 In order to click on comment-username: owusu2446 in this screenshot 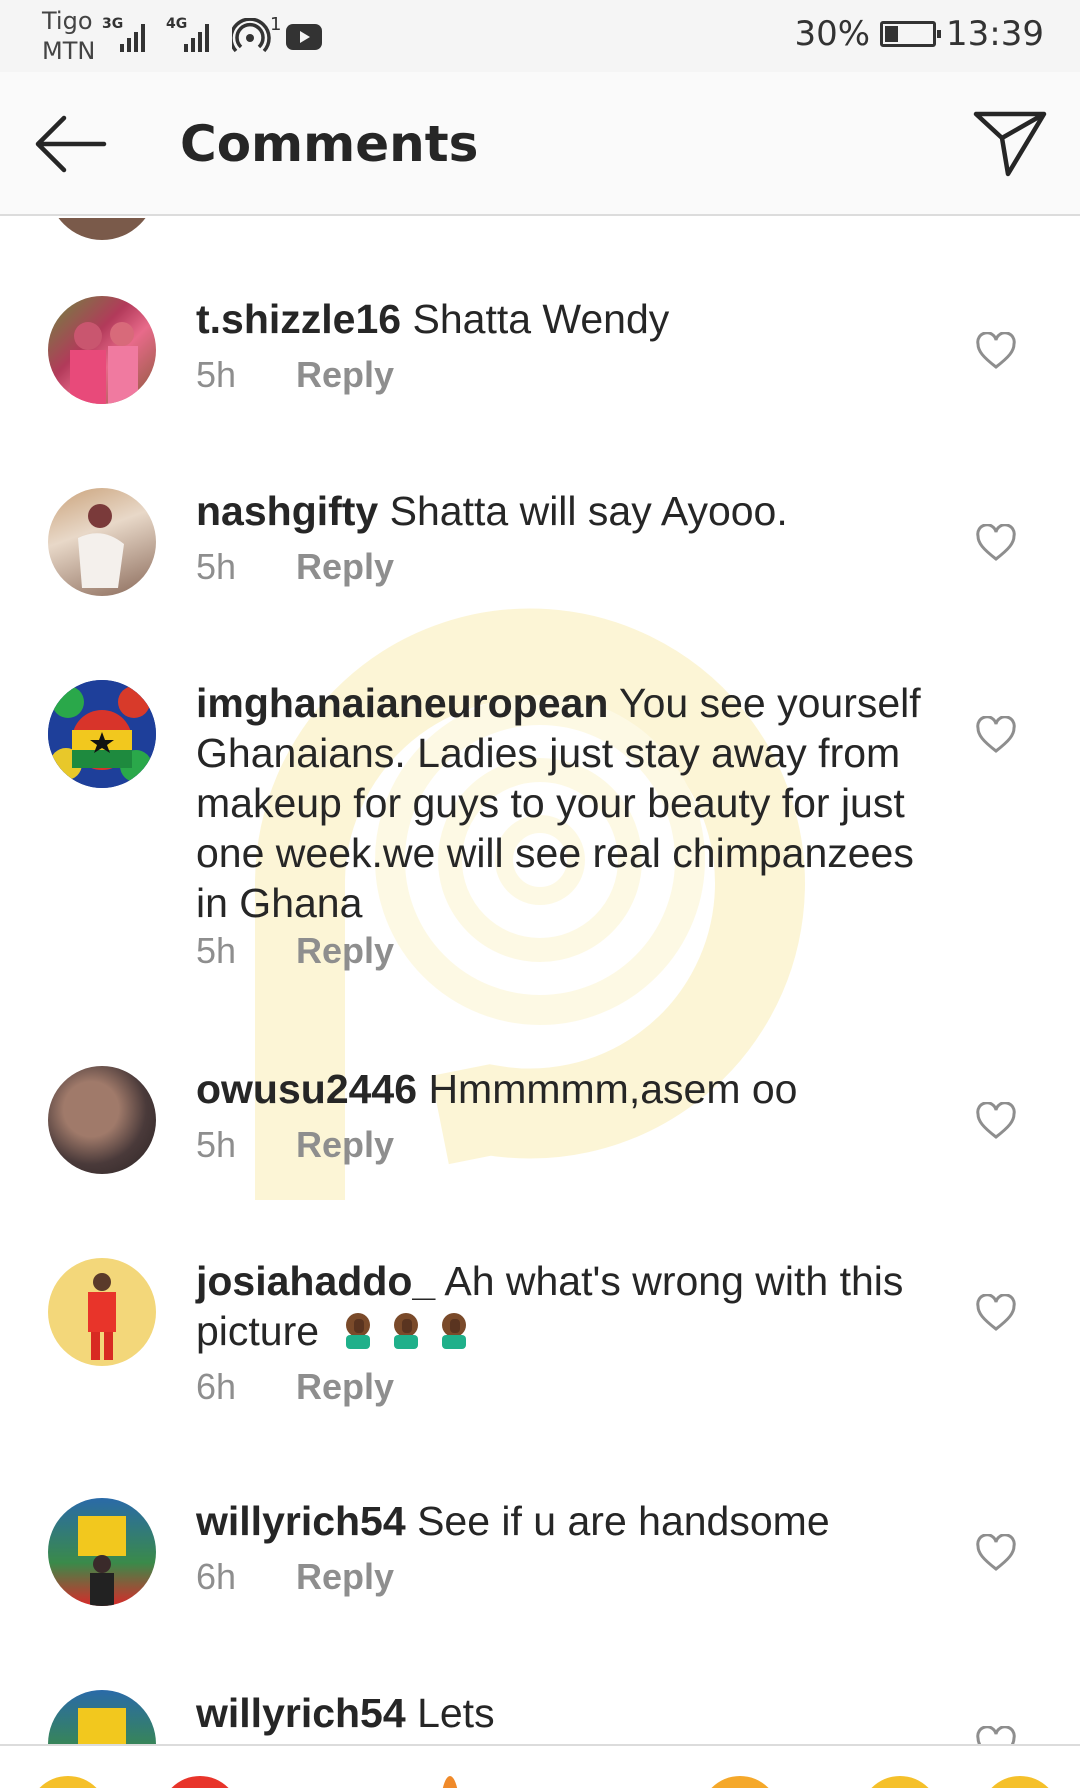, I will do `click(306, 1089)`.